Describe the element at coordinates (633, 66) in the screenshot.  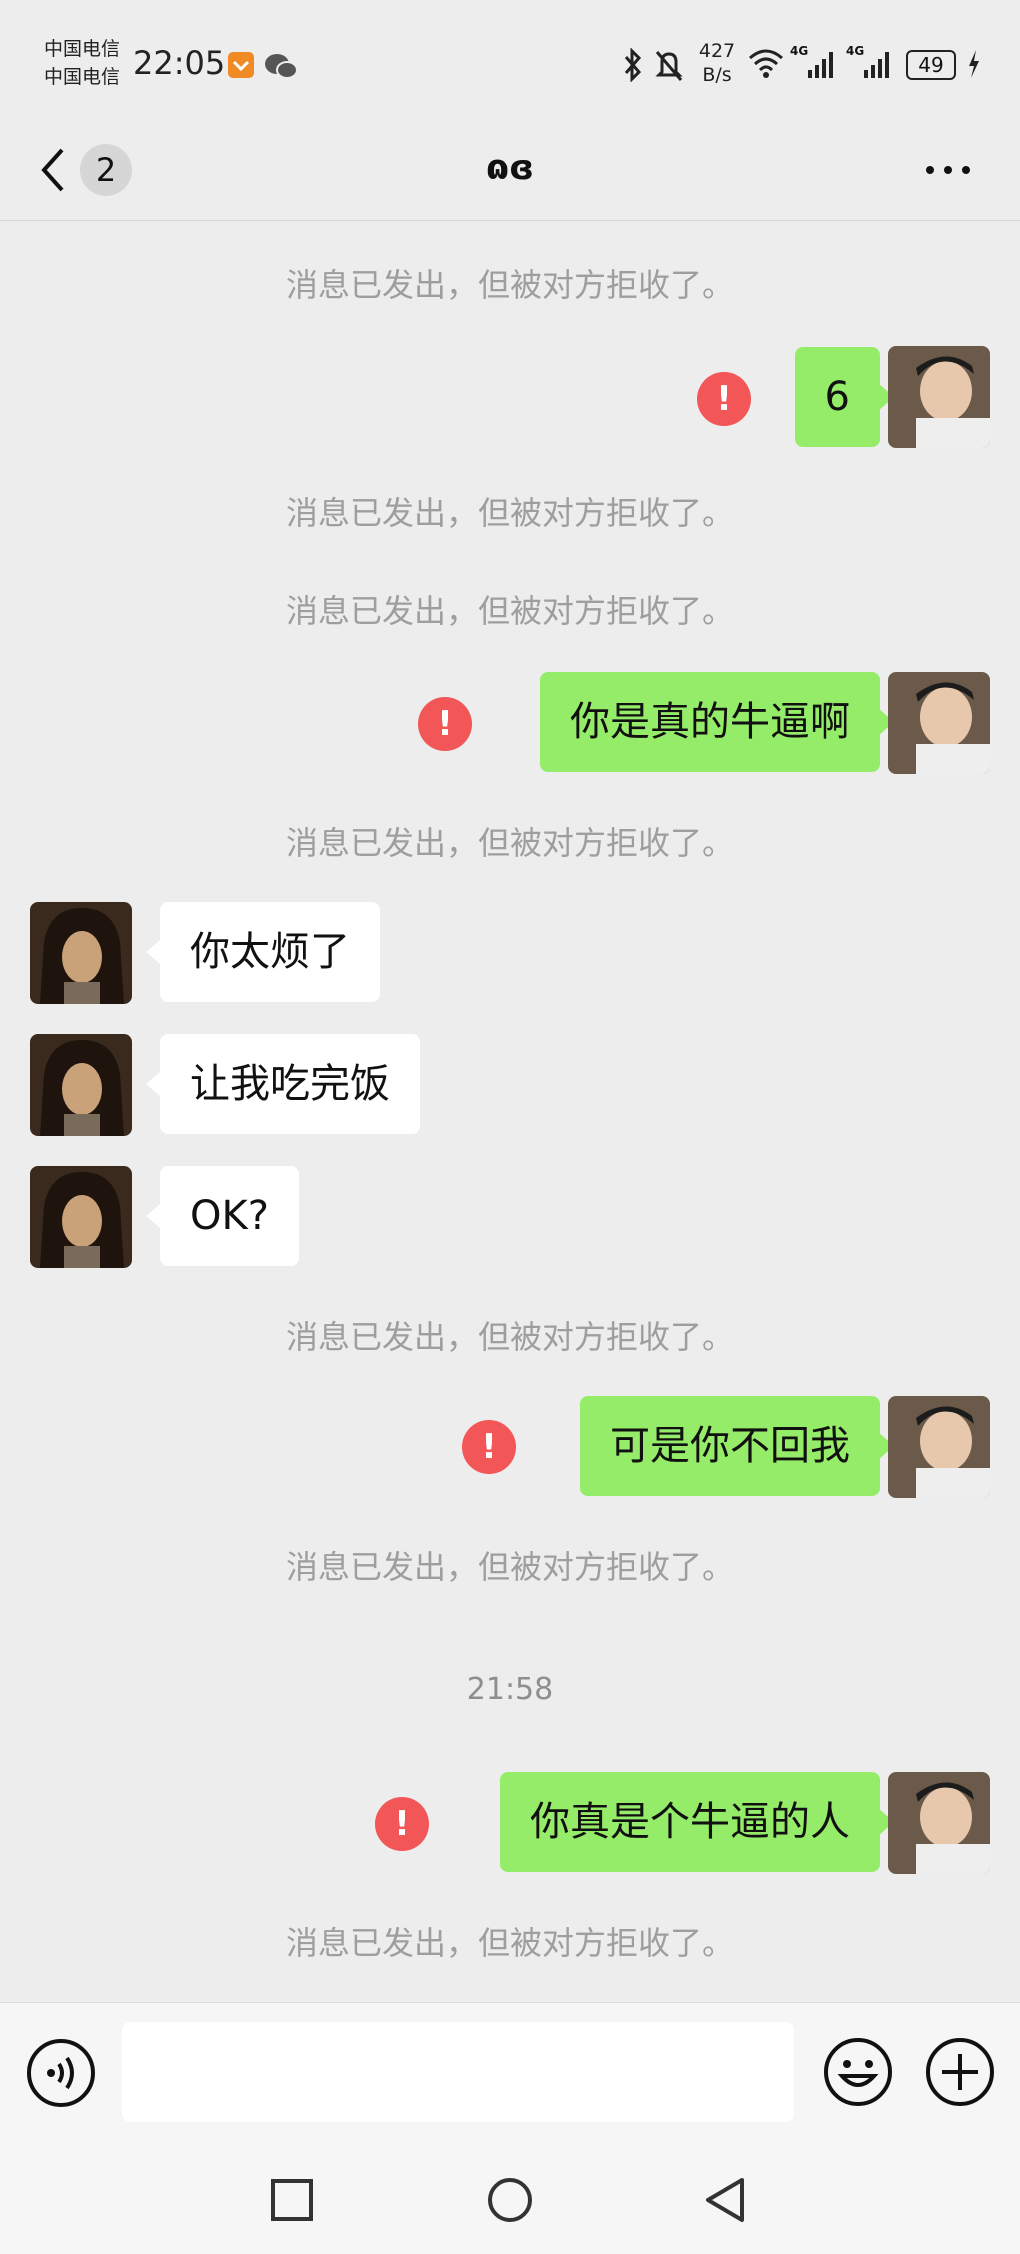
I see `bluetooth-icon` at that location.